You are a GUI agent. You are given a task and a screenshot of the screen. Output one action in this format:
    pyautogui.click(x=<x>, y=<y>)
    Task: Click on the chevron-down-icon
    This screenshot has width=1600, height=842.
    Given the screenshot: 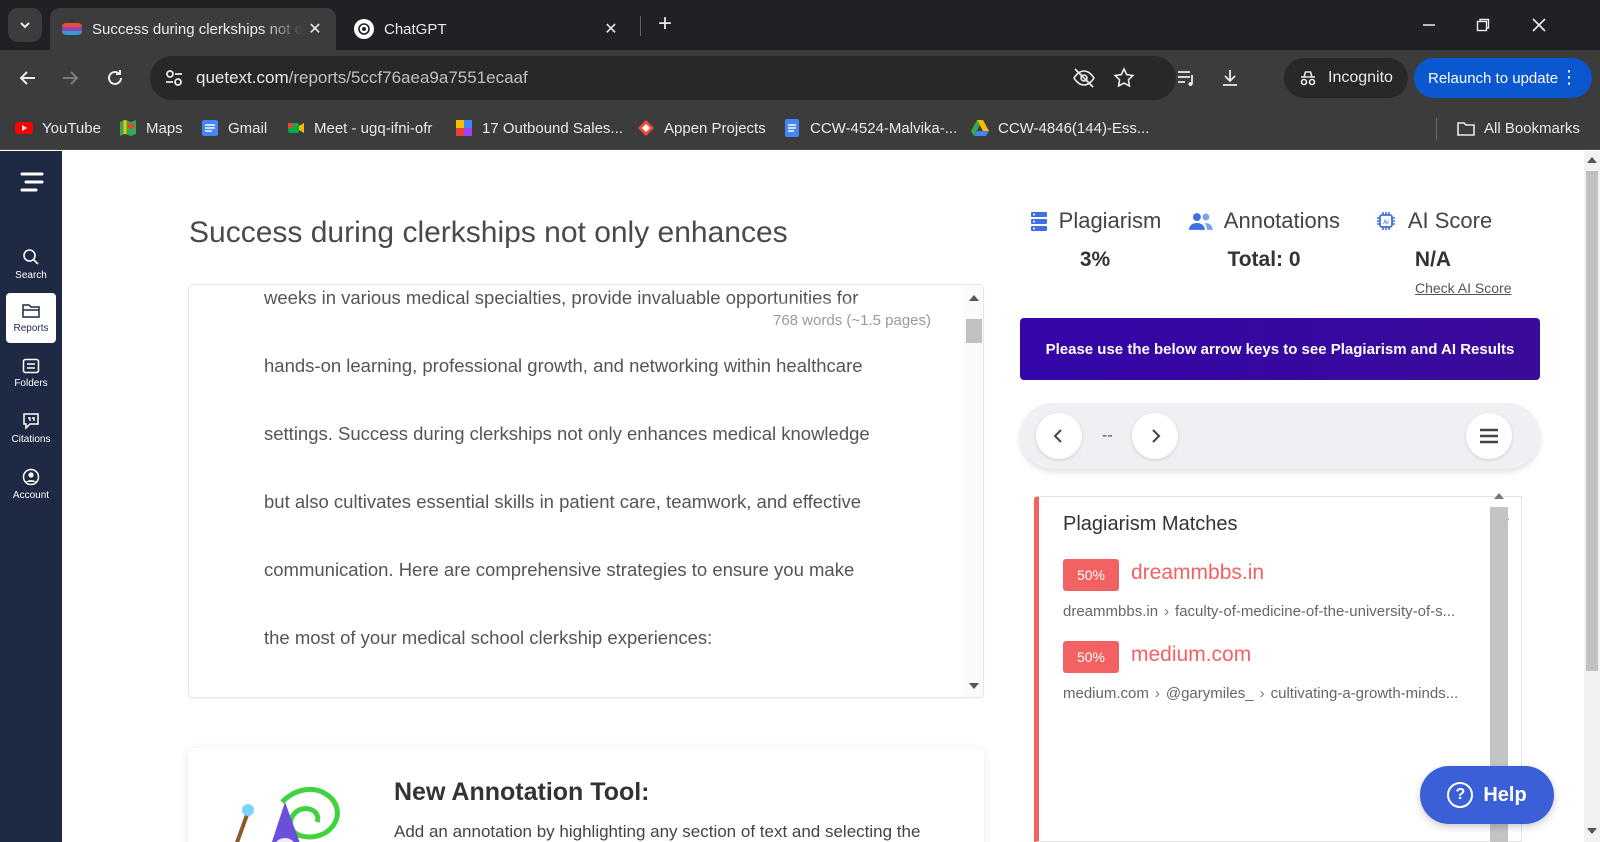 What is the action you would take?
    pyautogui.click(x=25, y=25)
    